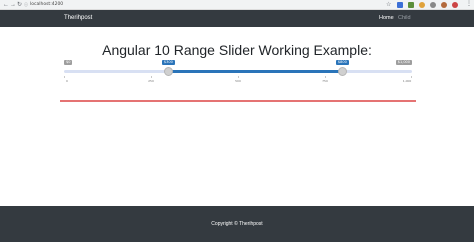  I want to click on slider-handle-high, so click(342, 71).